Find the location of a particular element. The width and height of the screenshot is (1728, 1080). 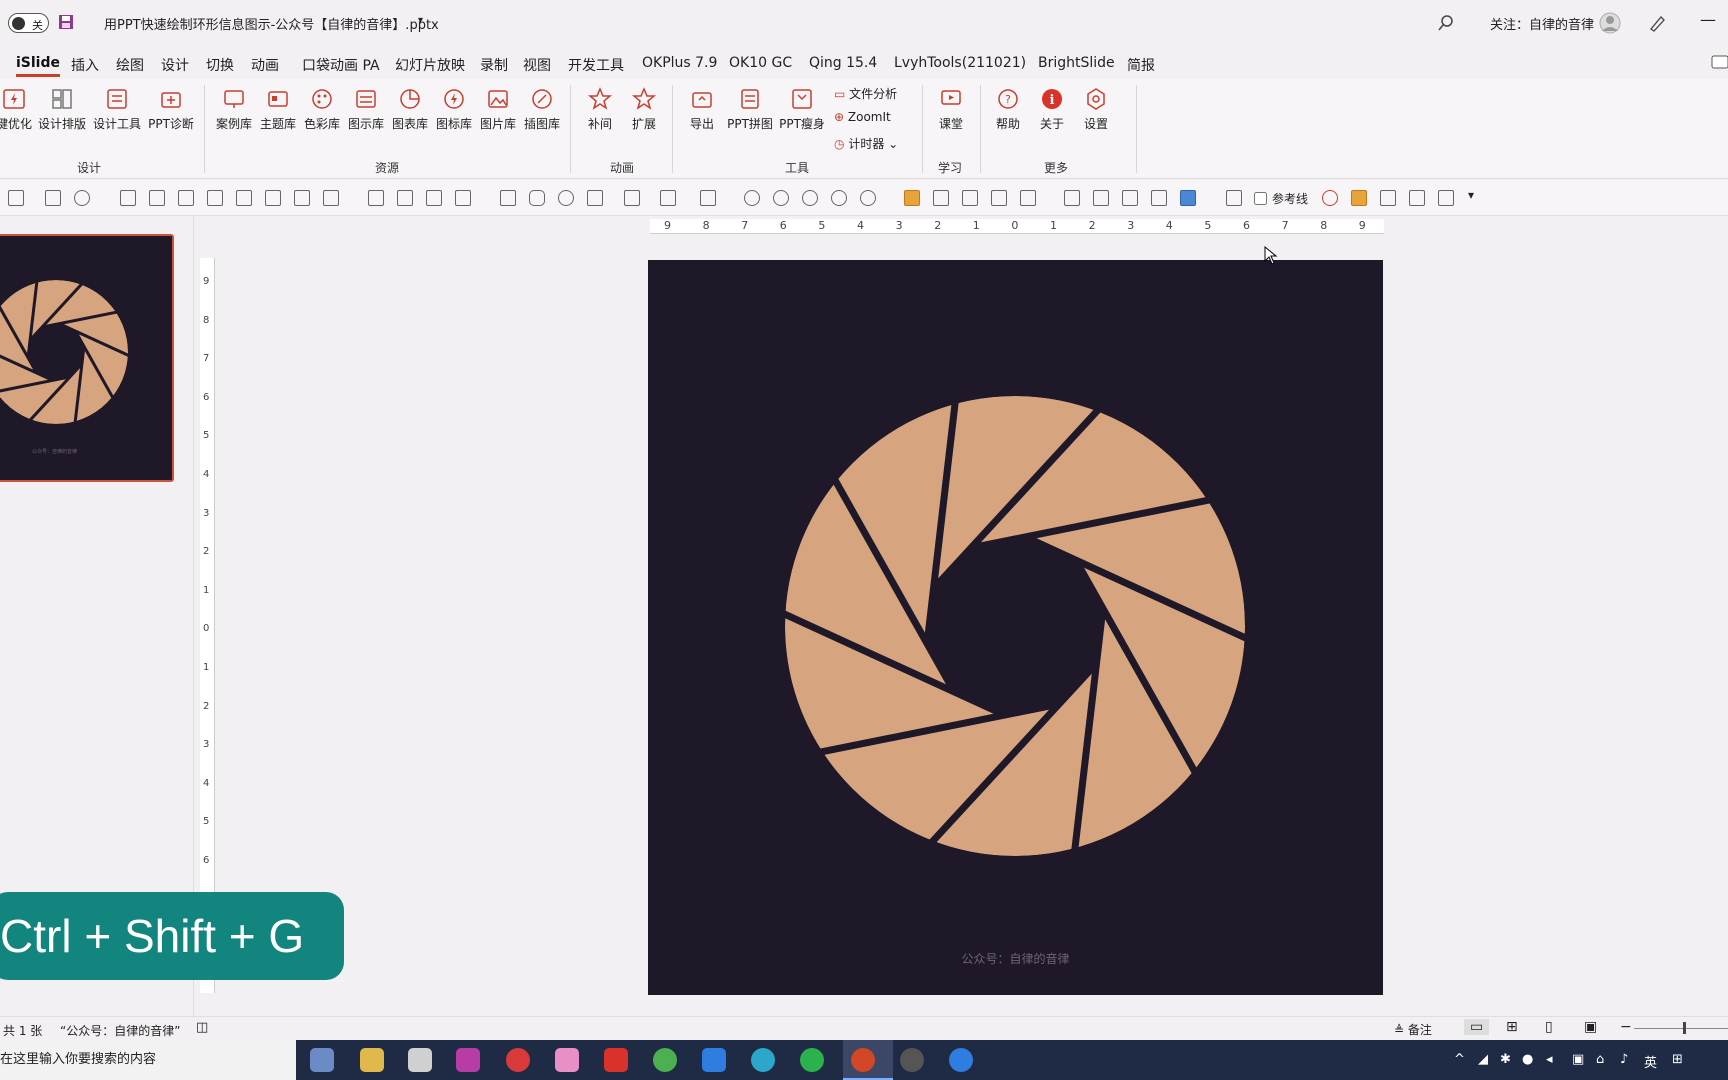

design-layout-button: 设计排版 is located at coordinates (62, 109).